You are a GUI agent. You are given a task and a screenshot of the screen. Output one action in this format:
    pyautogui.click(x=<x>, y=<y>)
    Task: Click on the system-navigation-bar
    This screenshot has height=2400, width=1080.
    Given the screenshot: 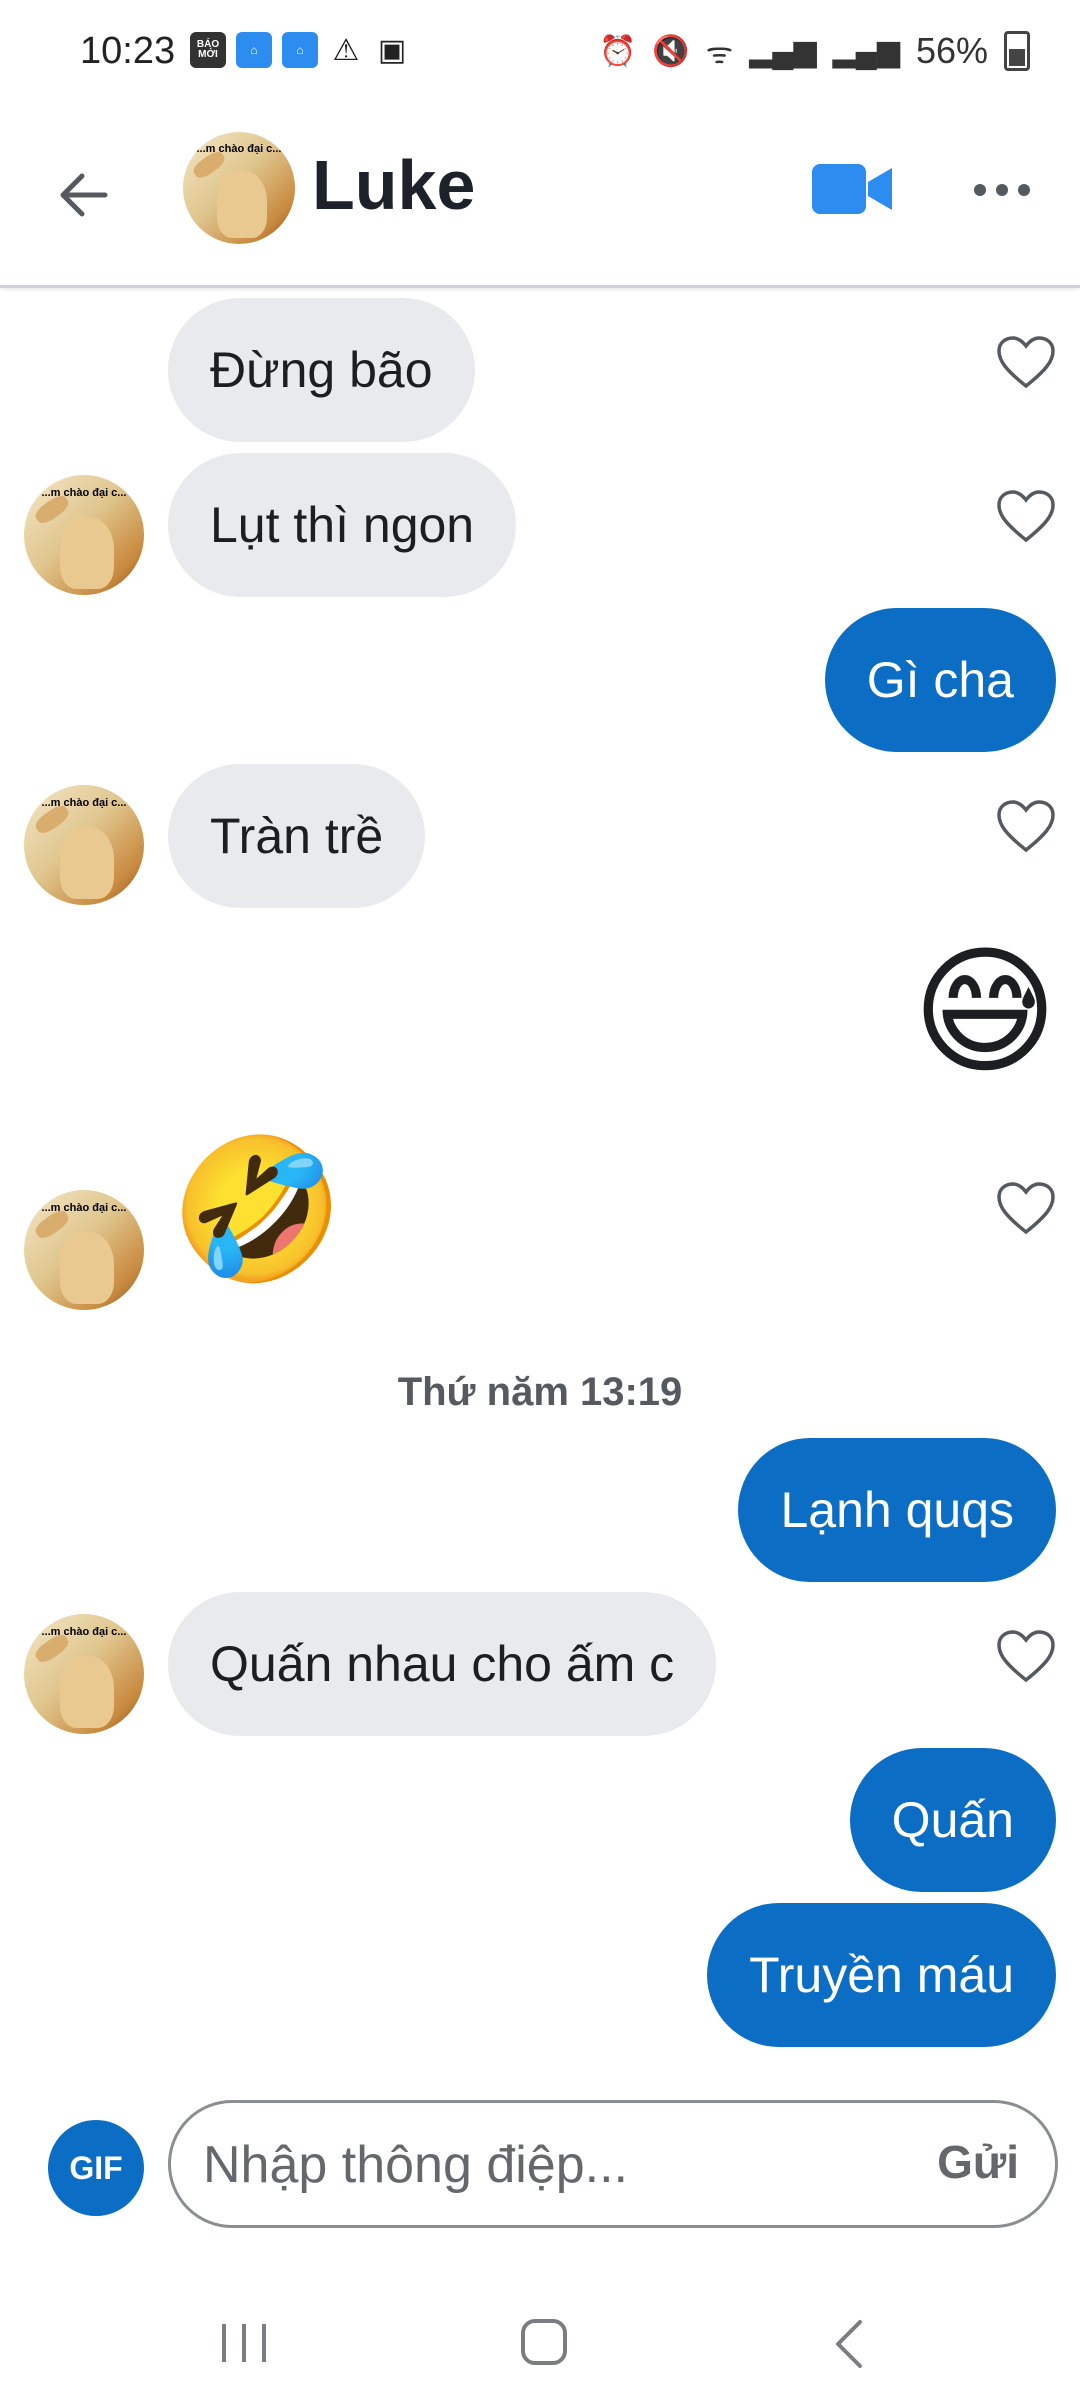 What is the action you would take?
    pyautogui.click(x=540, y=2340)
    